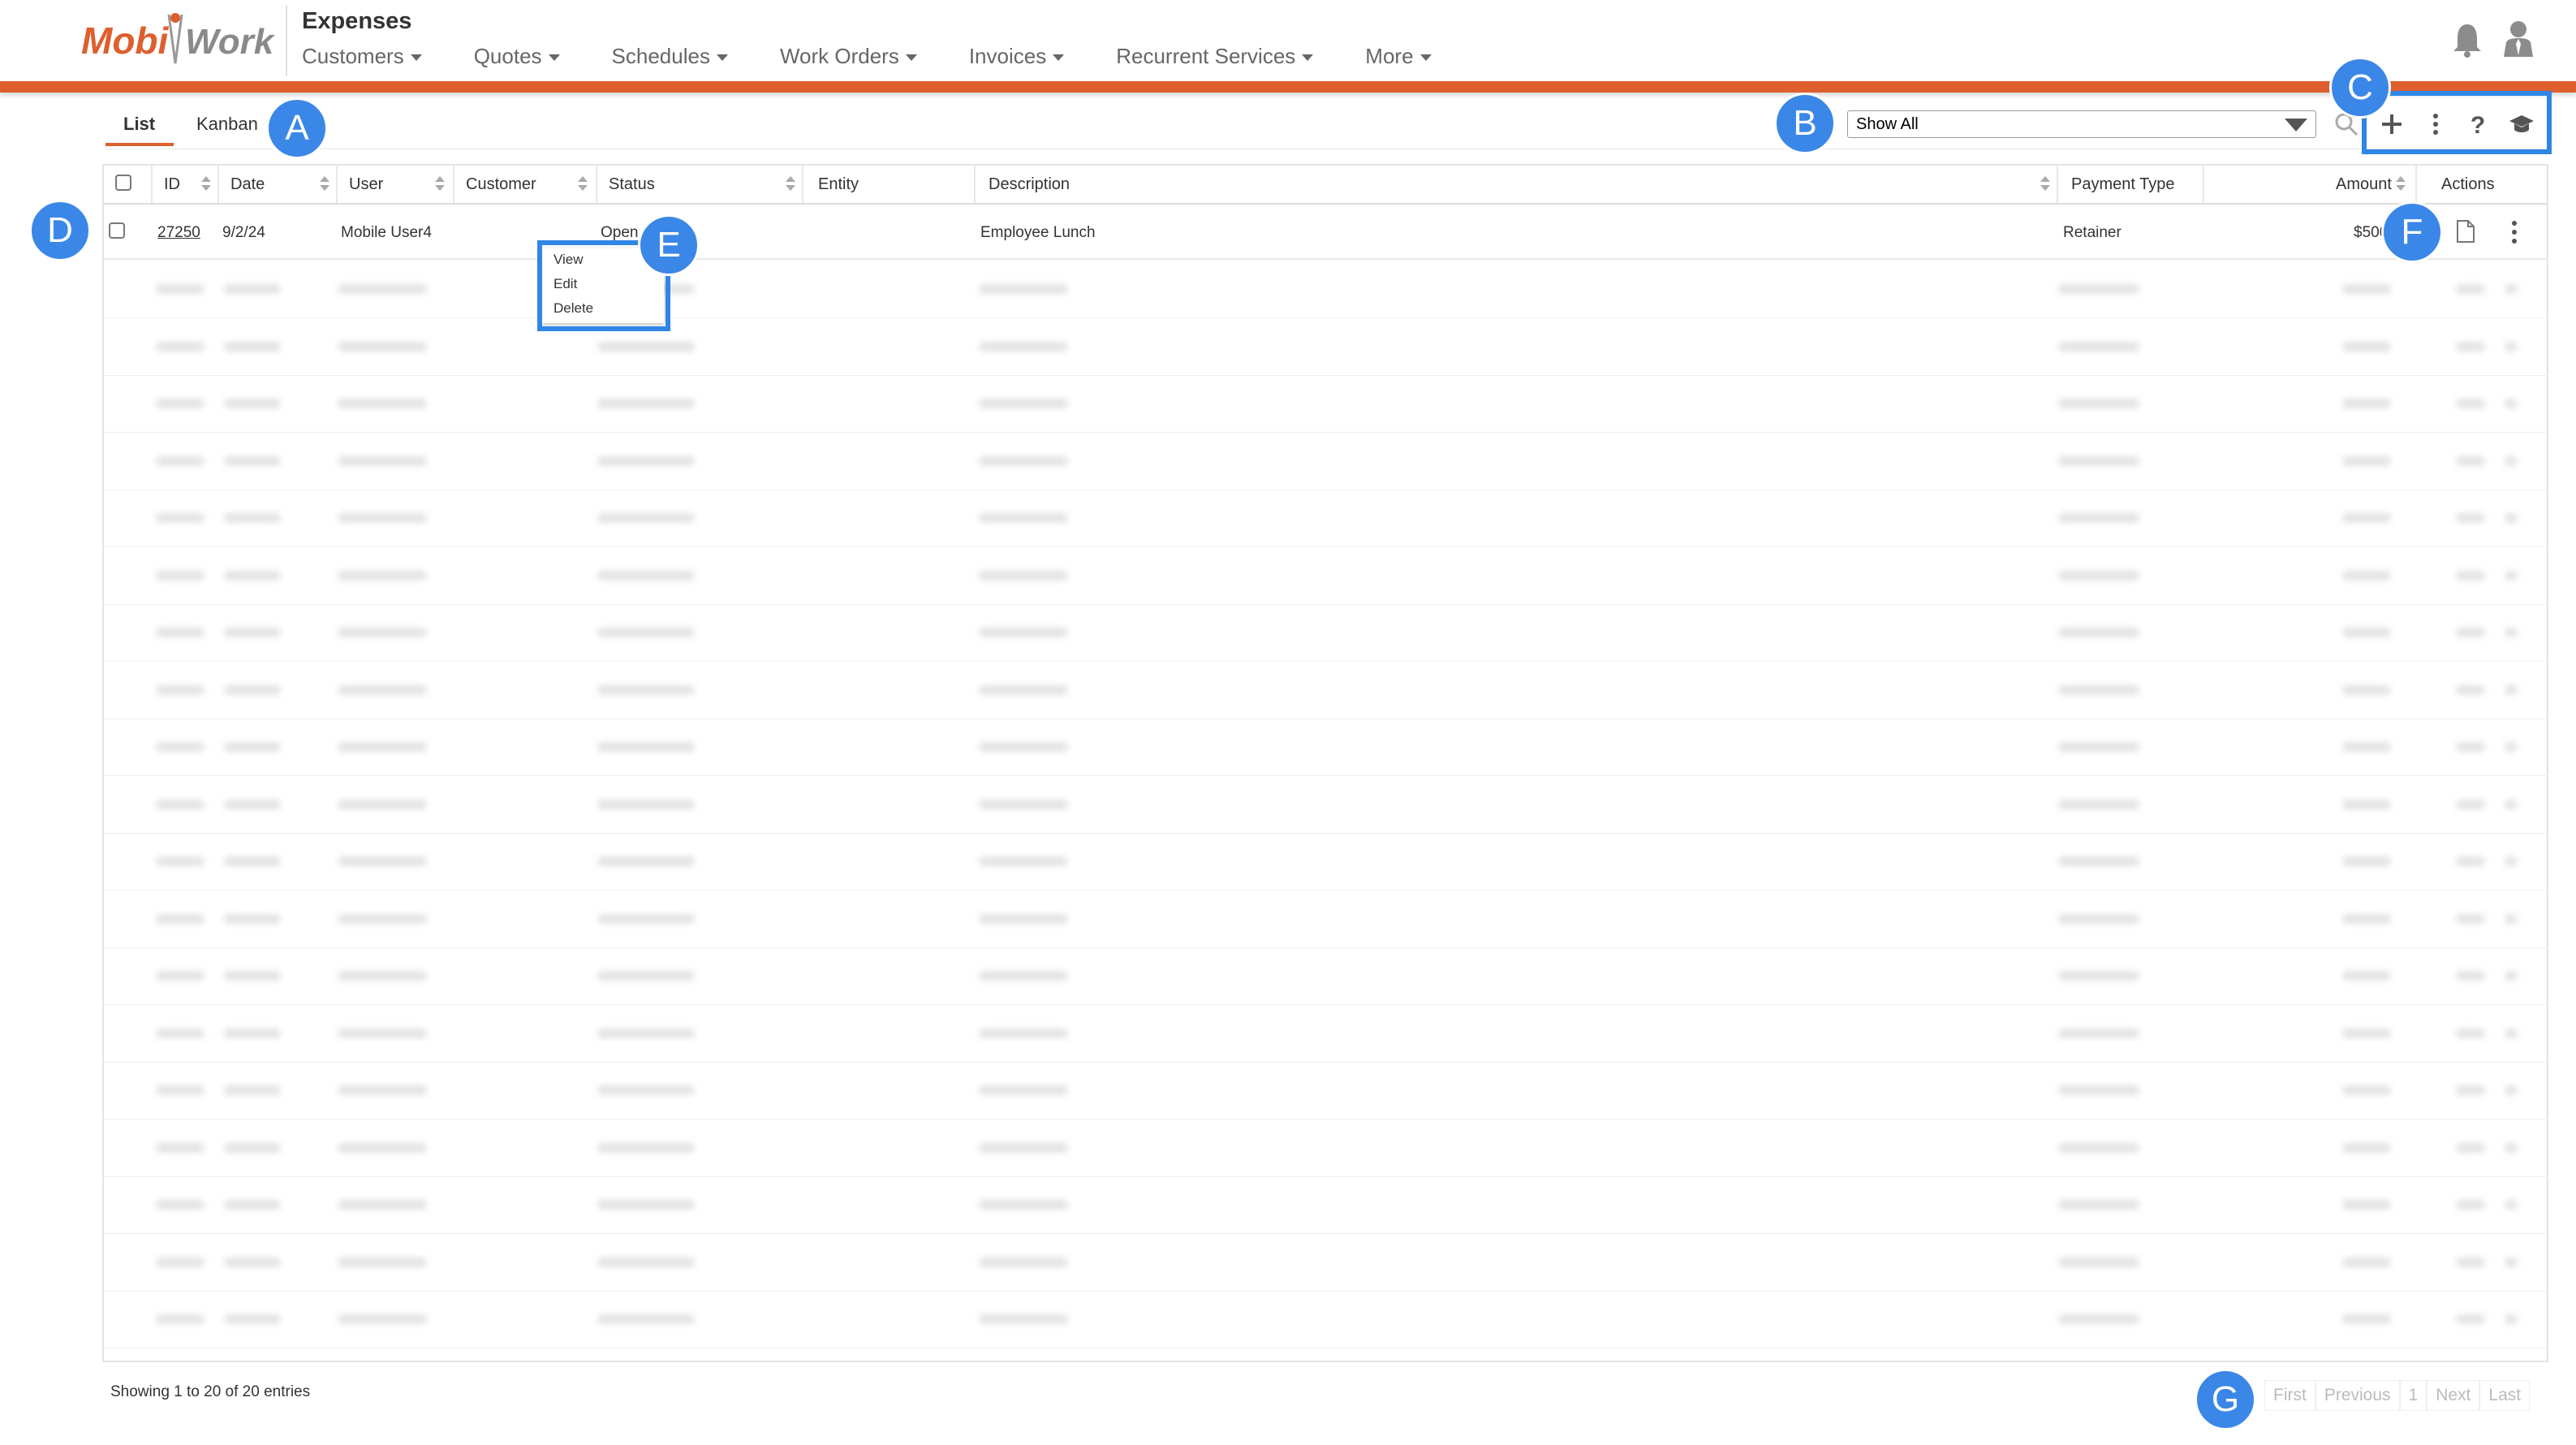  What do you see at coordinates (248, 185) in the screenshot?
I see `column-header-date: Date` at bounding box center [248, 185].